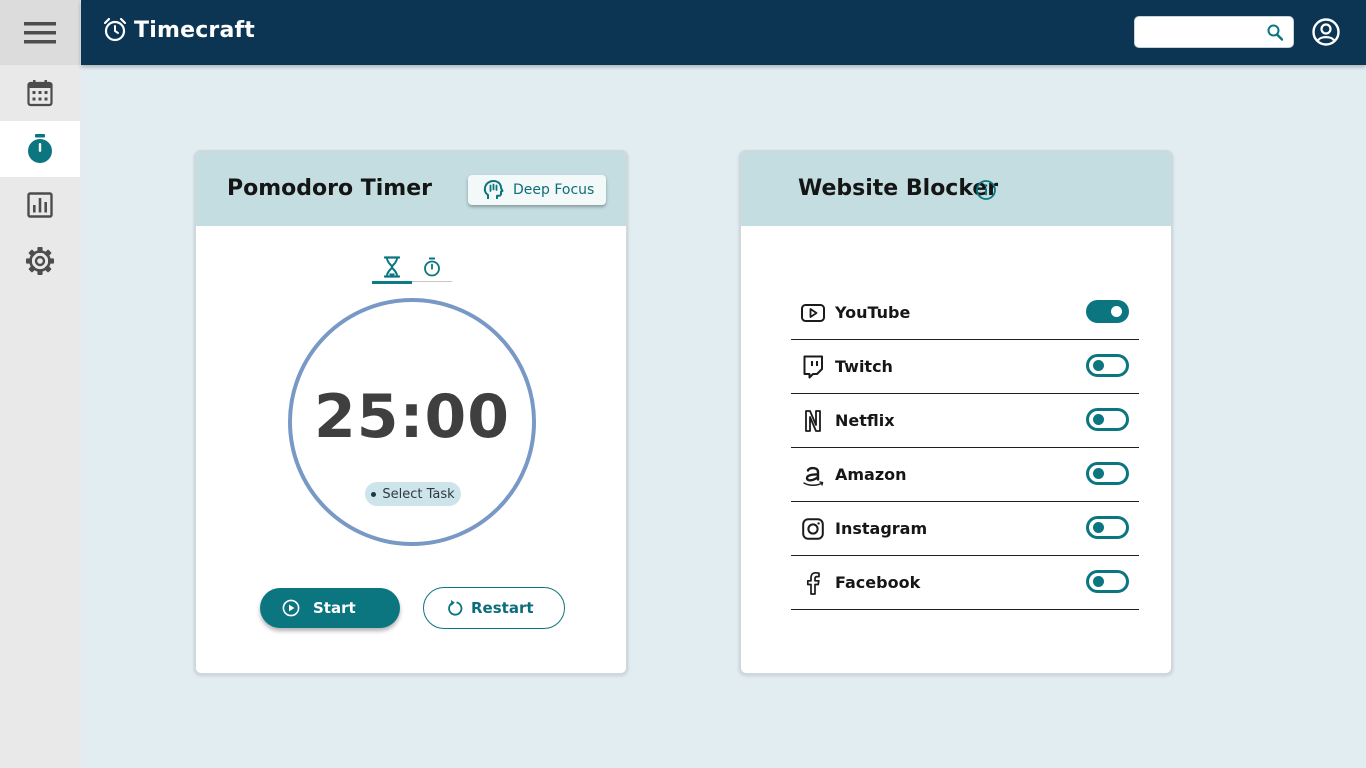 This screenshot has height=768, width=1366. What do you see at coordinates (965, 475) in the screenshot?
I see `site-row-amazon: Amazon` at bounding box center [965, 475].